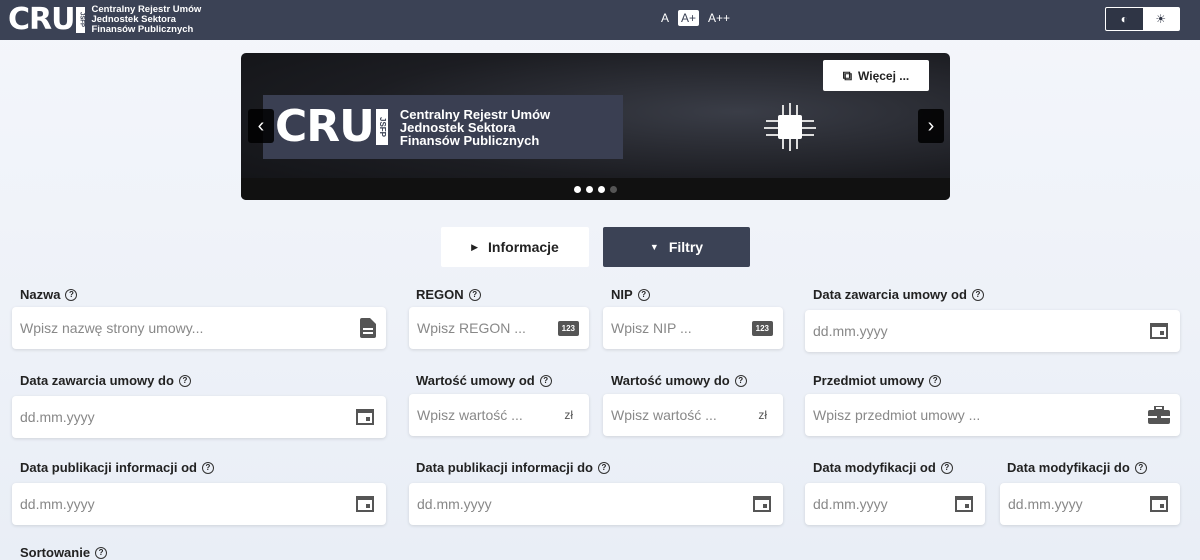 The image size is (1200, 560). What do you see at coordinates (874, 467) in the screenshot?
I see `modyfikacja-od-label-text: Data modyfikacji od` at bounding box center [874, 467].